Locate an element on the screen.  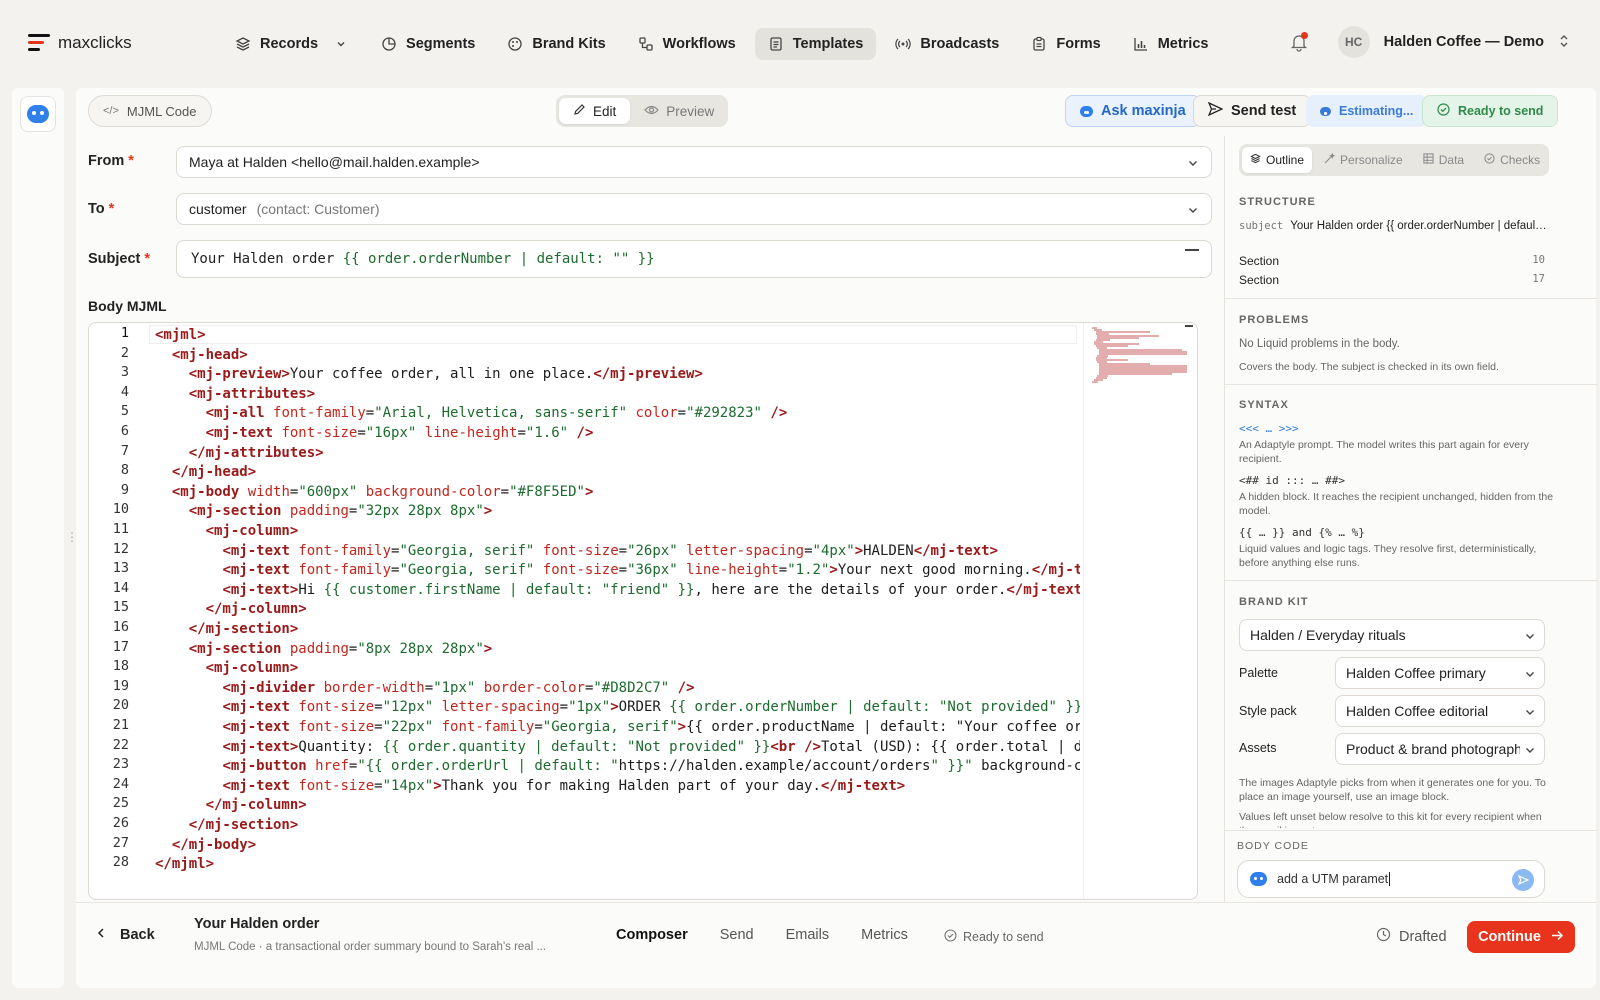
structure-section-row: Section 17 is located at coordinates (1392, 280).